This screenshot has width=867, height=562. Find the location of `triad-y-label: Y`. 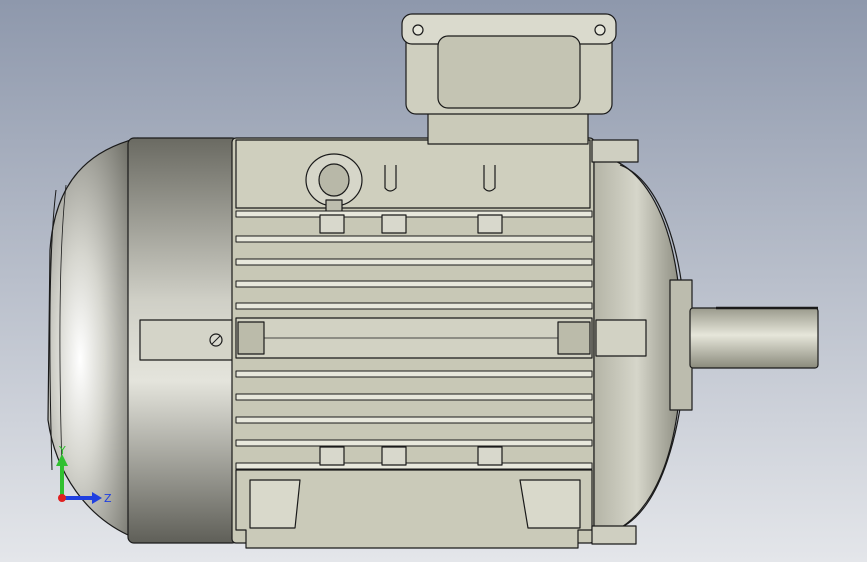

triad-y-label: Y is located at coordinates (62, 450).